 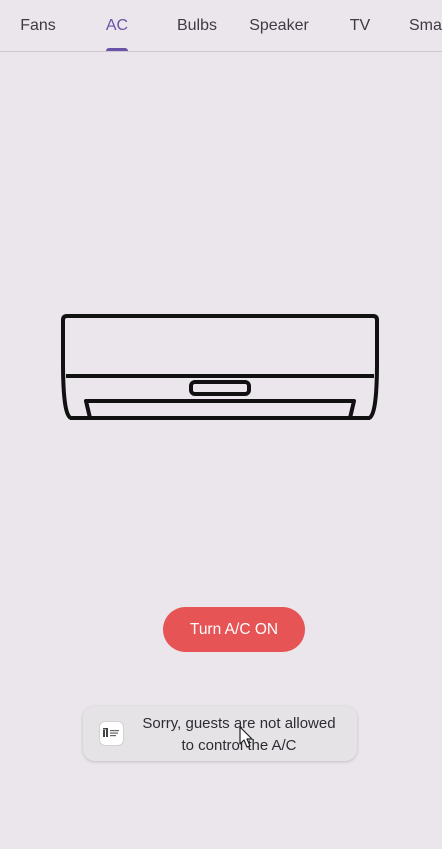 I want to click on mouse-pointer-icon, so click(x=246, y=737).